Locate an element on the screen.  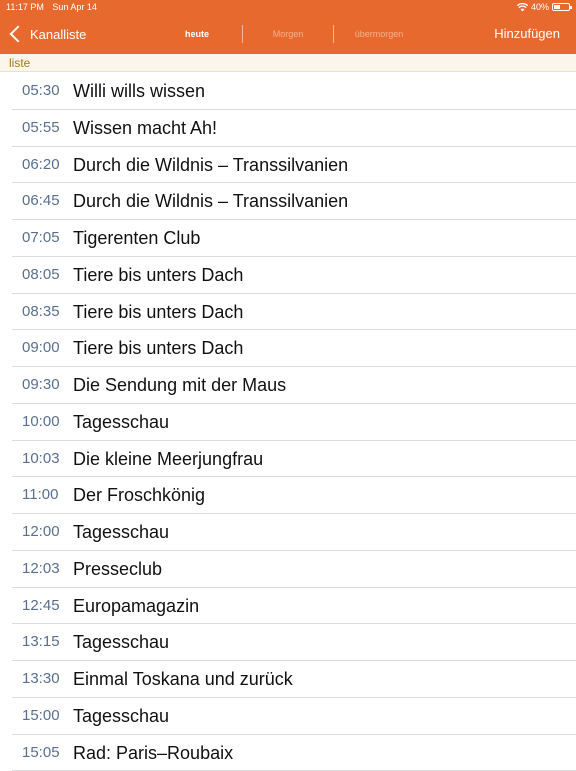
tab-heute: heute is located at coordinates (197, 34).